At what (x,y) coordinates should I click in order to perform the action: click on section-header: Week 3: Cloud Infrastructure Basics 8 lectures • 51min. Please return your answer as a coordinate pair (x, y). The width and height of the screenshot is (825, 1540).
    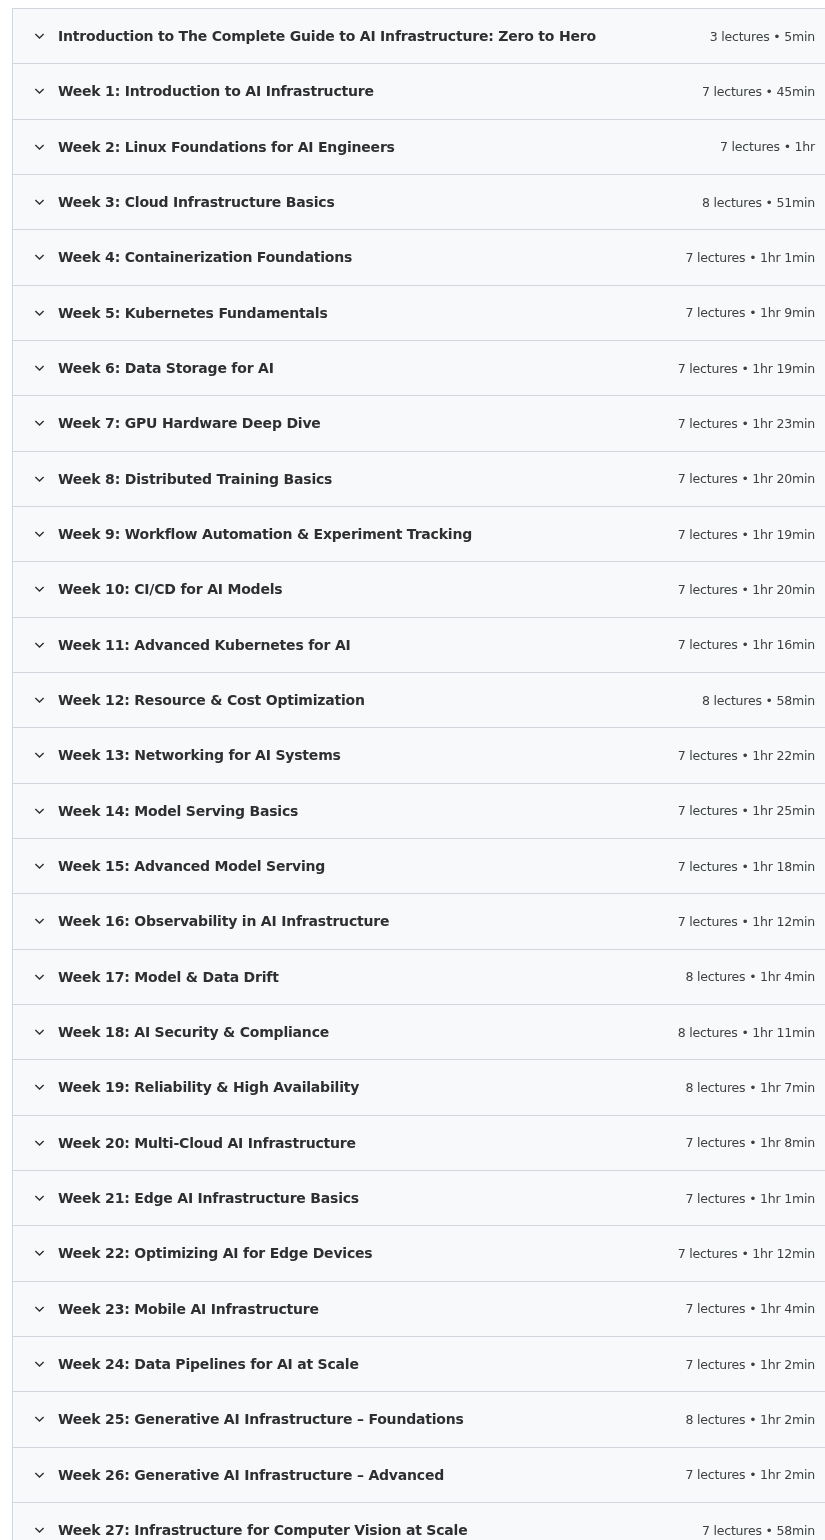
    Looking at the image, I should click on (419, 203).